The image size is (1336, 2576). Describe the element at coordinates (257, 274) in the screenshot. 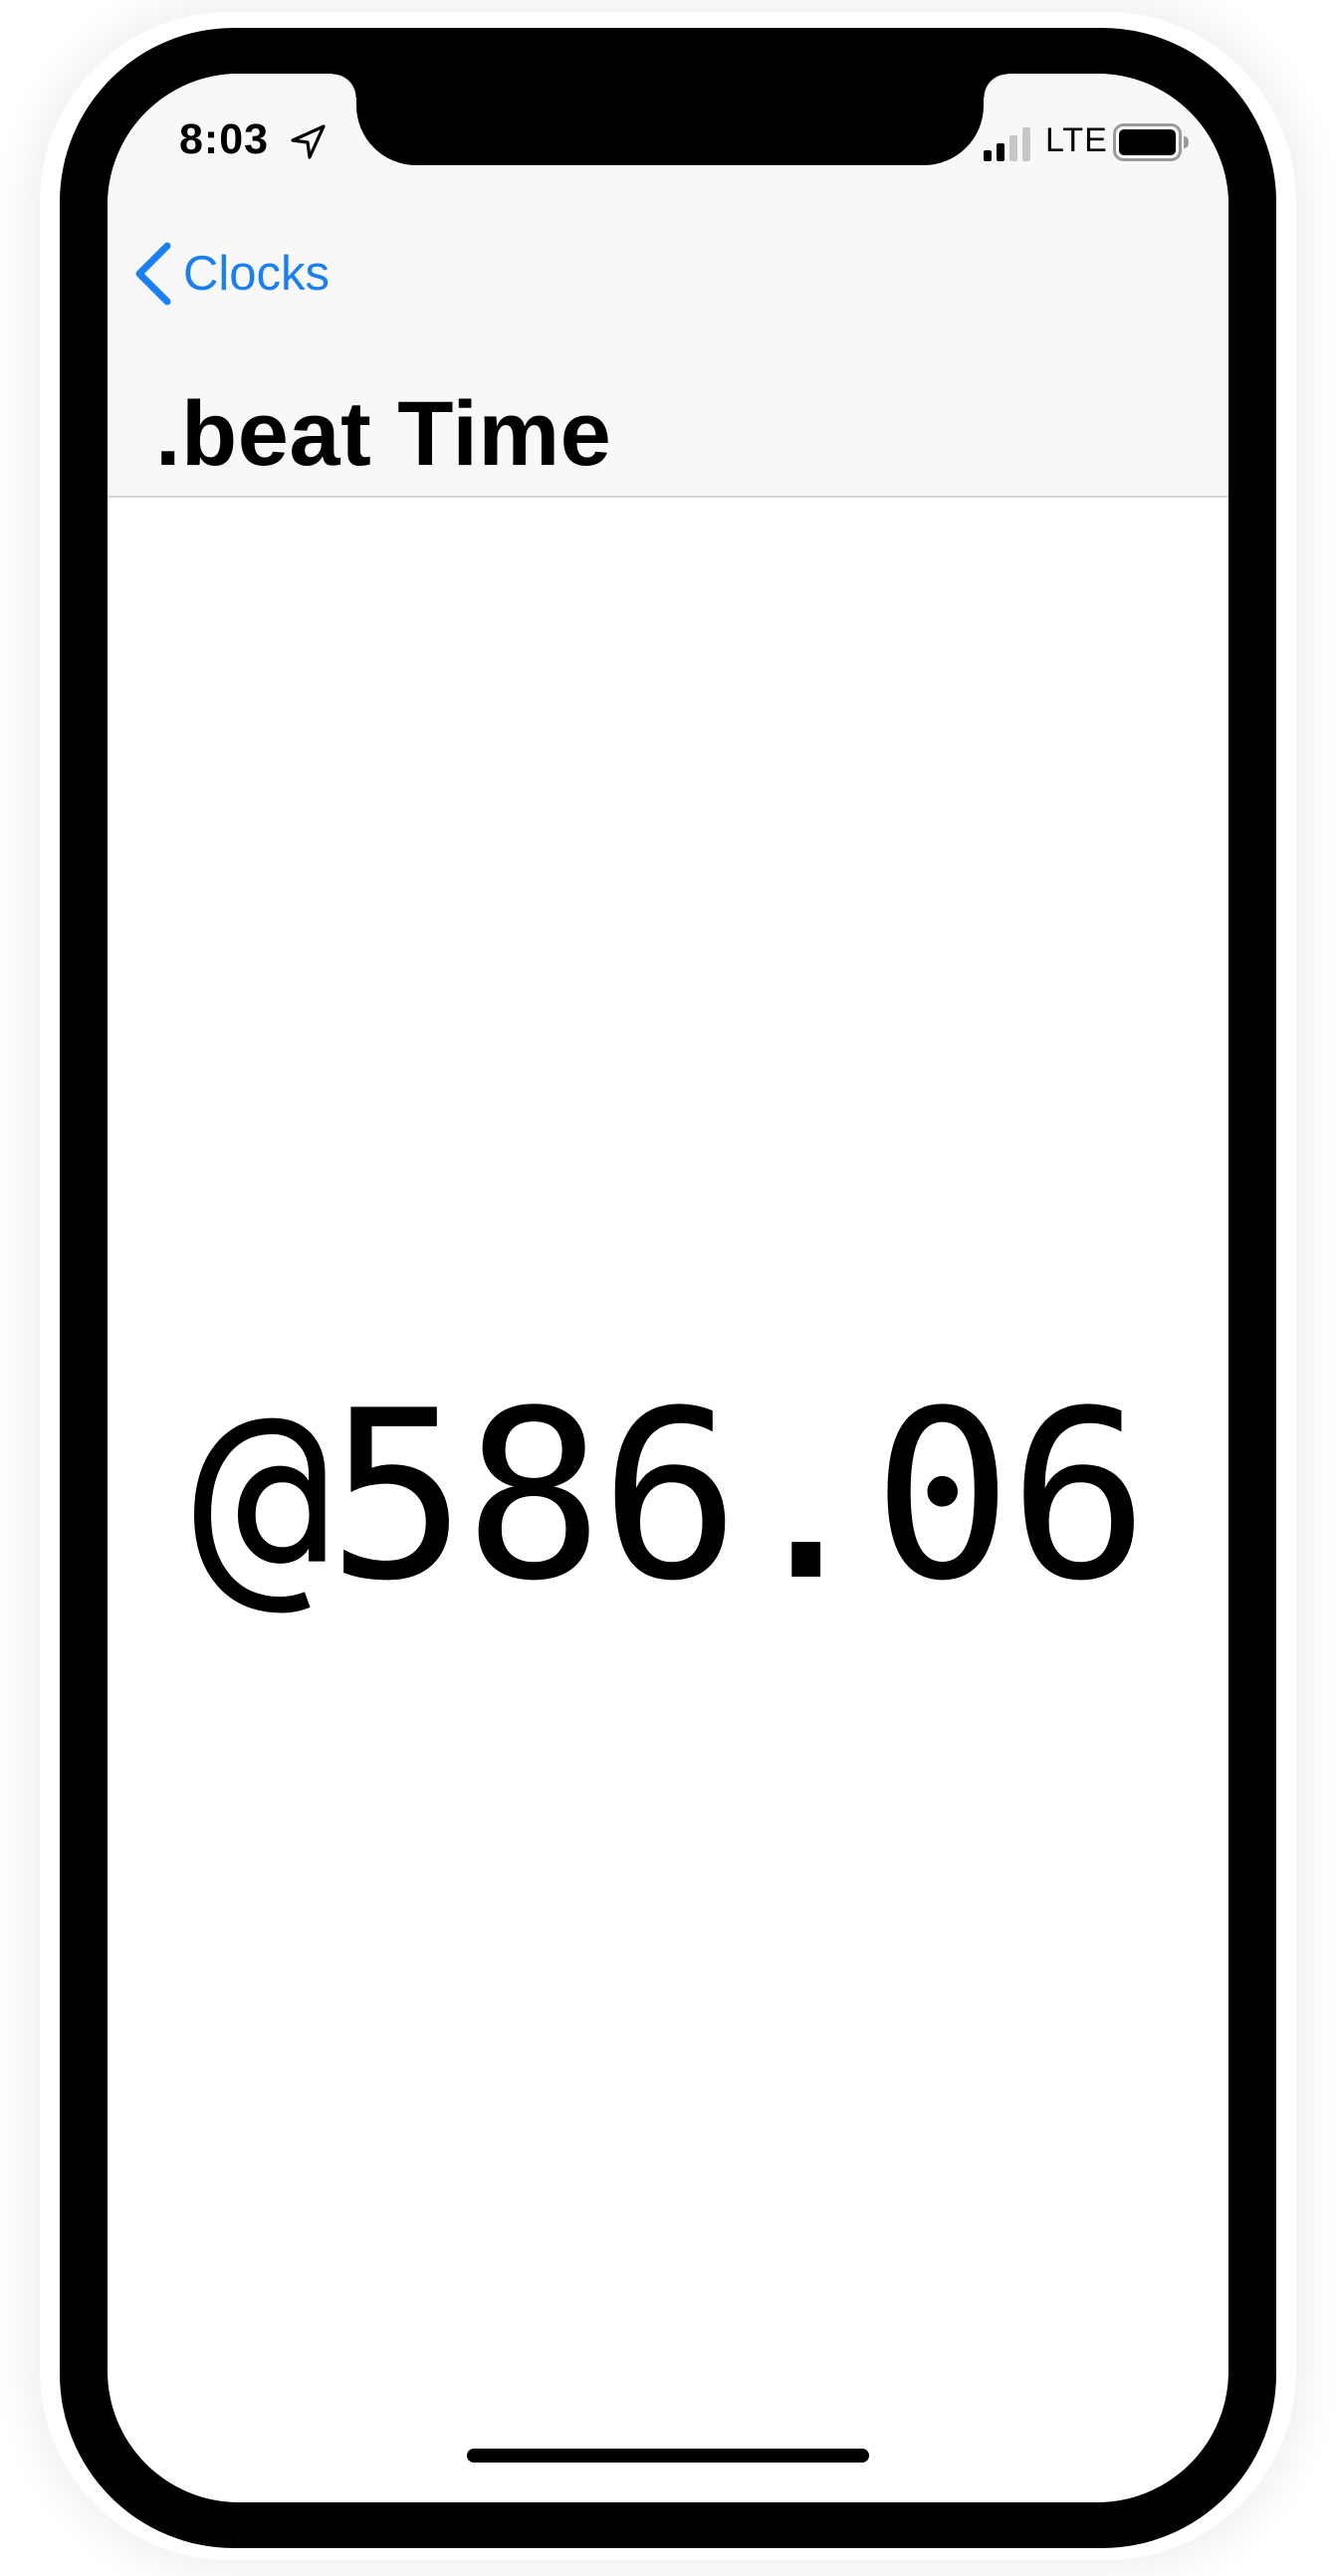

I see `back-button-label: Clocks` at that location.